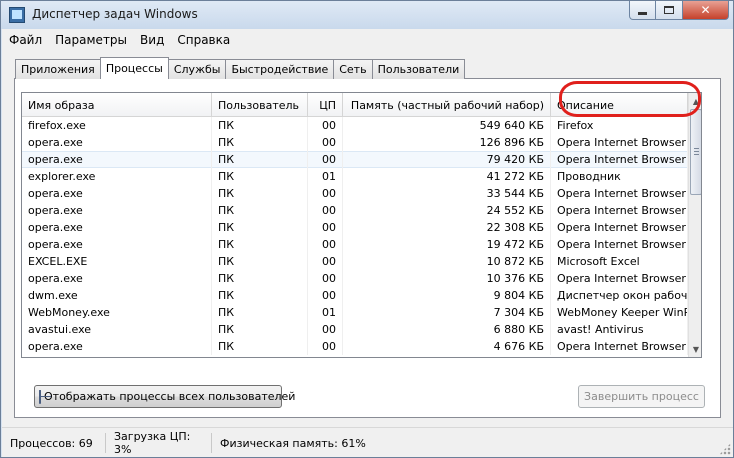  What do you see at coordinates (695, 349) in the screenshot?
I see `scroll-down-icon: ▼` at bounding box center [695, 349].